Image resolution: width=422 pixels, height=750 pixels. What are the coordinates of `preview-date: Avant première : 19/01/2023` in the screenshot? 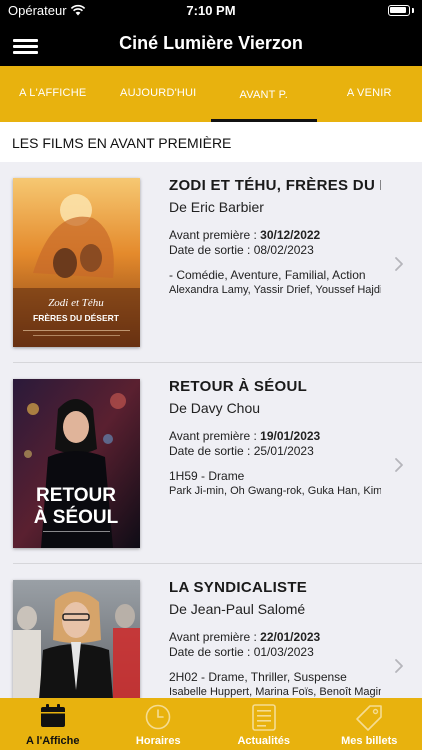 It's located at (245, 436).